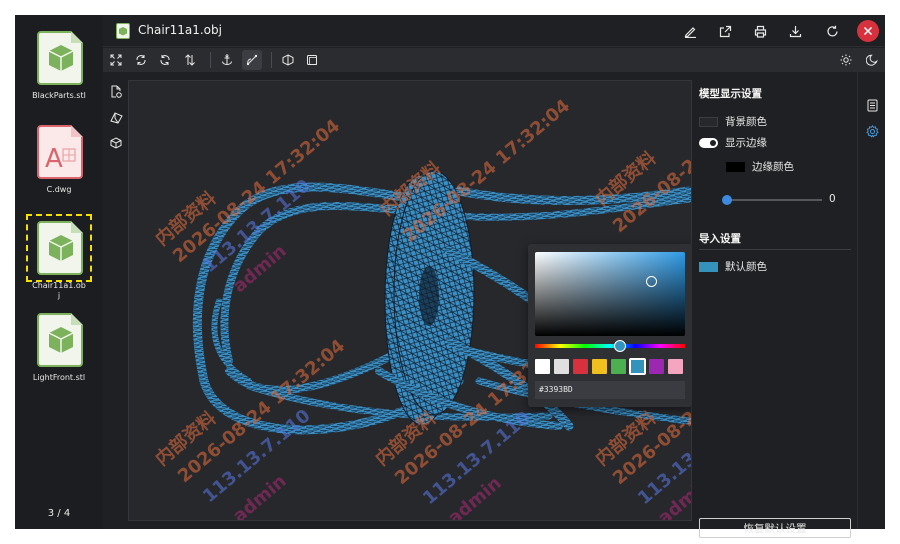  I want to click on thumbnail-label: BlackParts.stl, so click(59, 95).